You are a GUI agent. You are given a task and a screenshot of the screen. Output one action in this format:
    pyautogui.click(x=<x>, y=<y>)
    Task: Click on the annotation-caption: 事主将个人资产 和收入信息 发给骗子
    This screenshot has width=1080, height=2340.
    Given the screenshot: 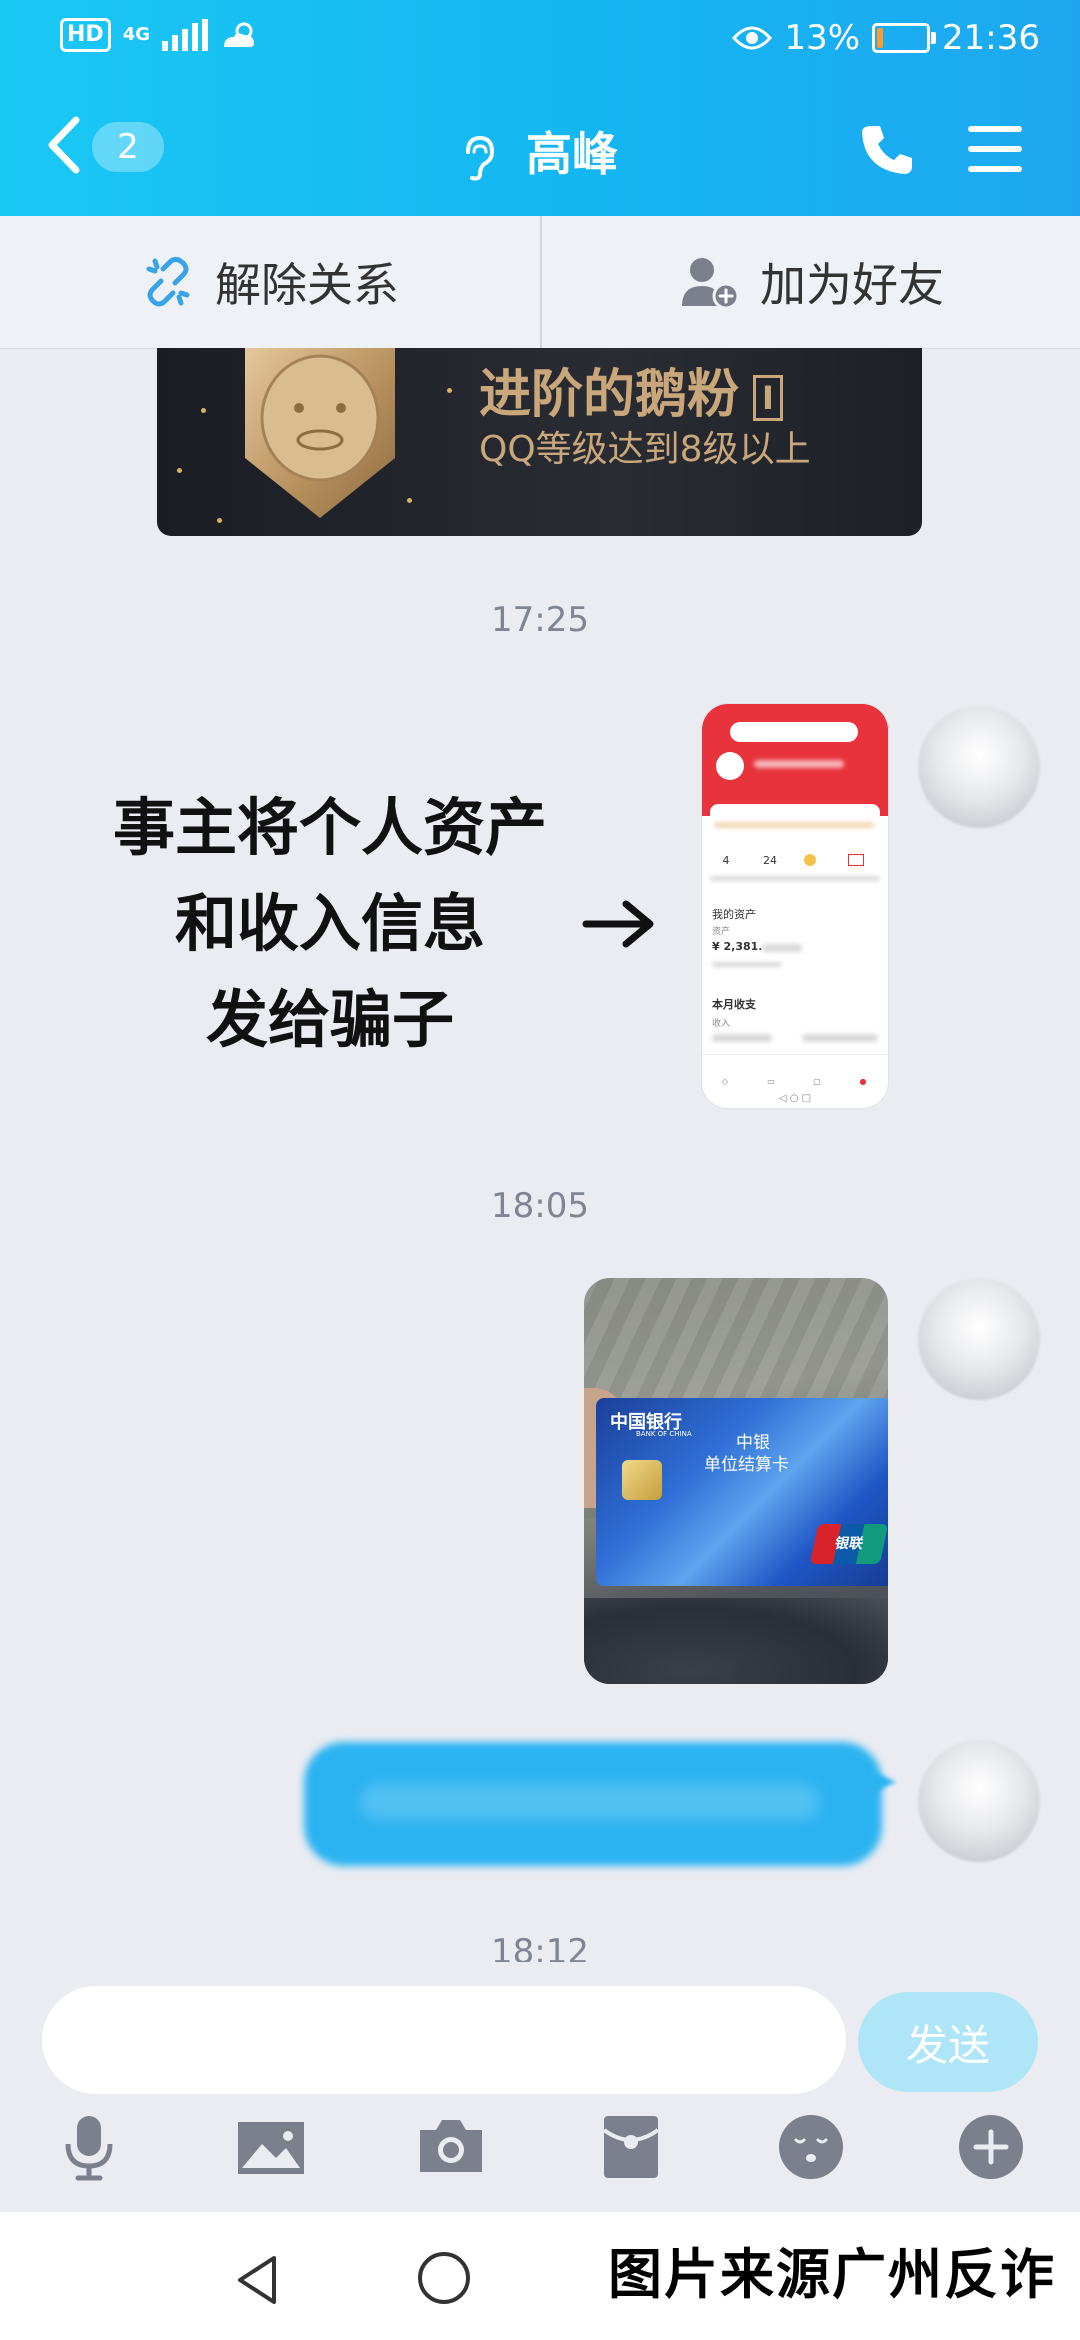 What is the action you would take?
    pyautogui.click(x=330, y=924)
    